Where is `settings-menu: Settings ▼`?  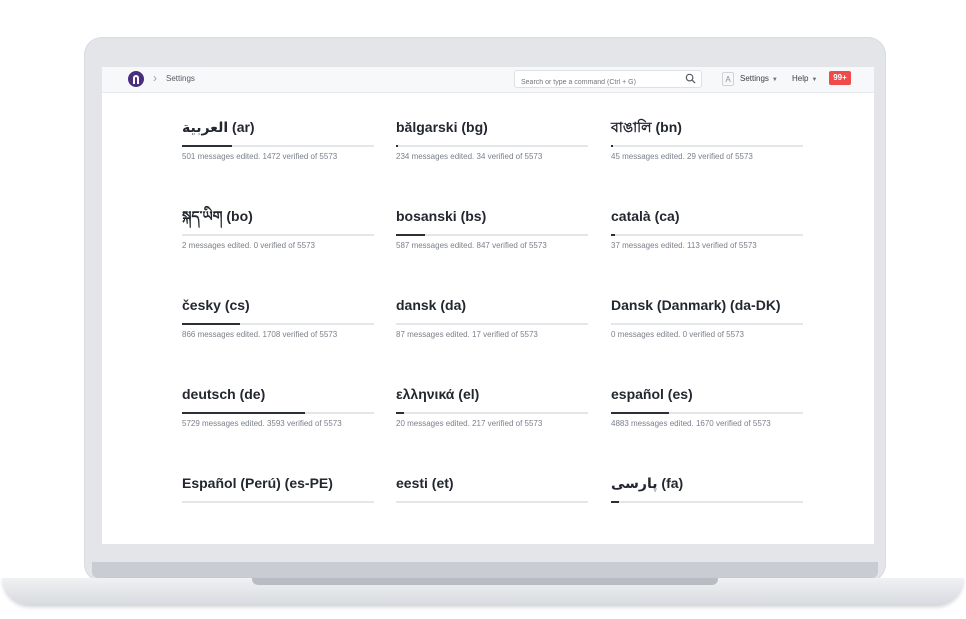
settings-menu: Settings ▼ is located at coordinates (759, 78).